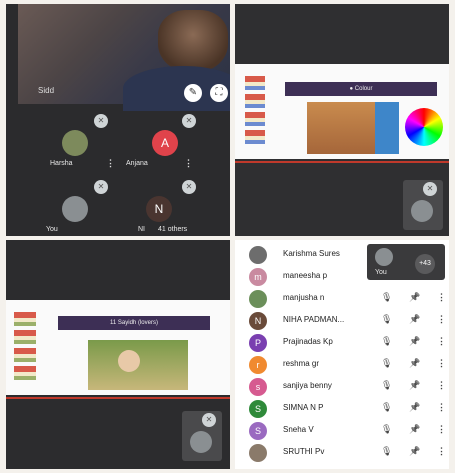 Image resolution: width=455 pixels, height=473 pixels. What do you see at coordinates (342, 343) in the screenshot?
I see `participant-row: P Prajinadas Kp 🎙 📌 ⋮` at bounding box center [342, 343].